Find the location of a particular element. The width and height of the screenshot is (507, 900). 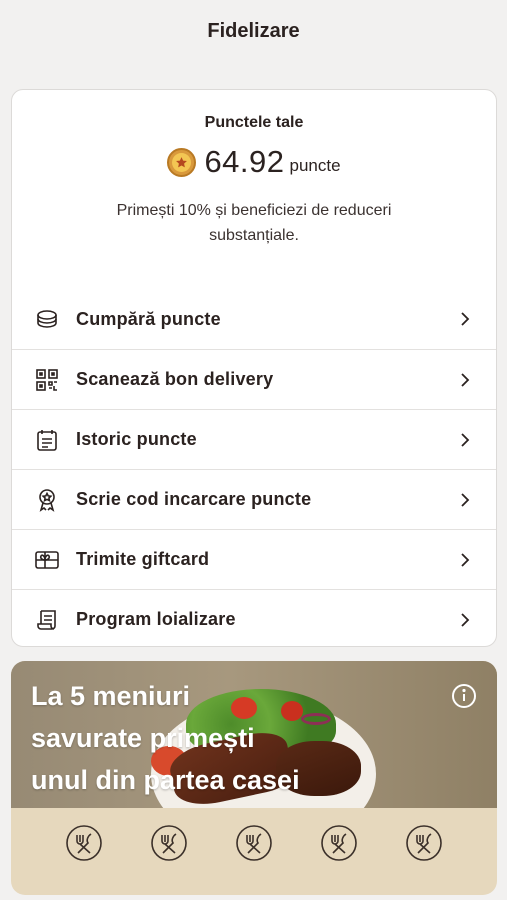

qr-code-icon is located at coordinates (47, 380).